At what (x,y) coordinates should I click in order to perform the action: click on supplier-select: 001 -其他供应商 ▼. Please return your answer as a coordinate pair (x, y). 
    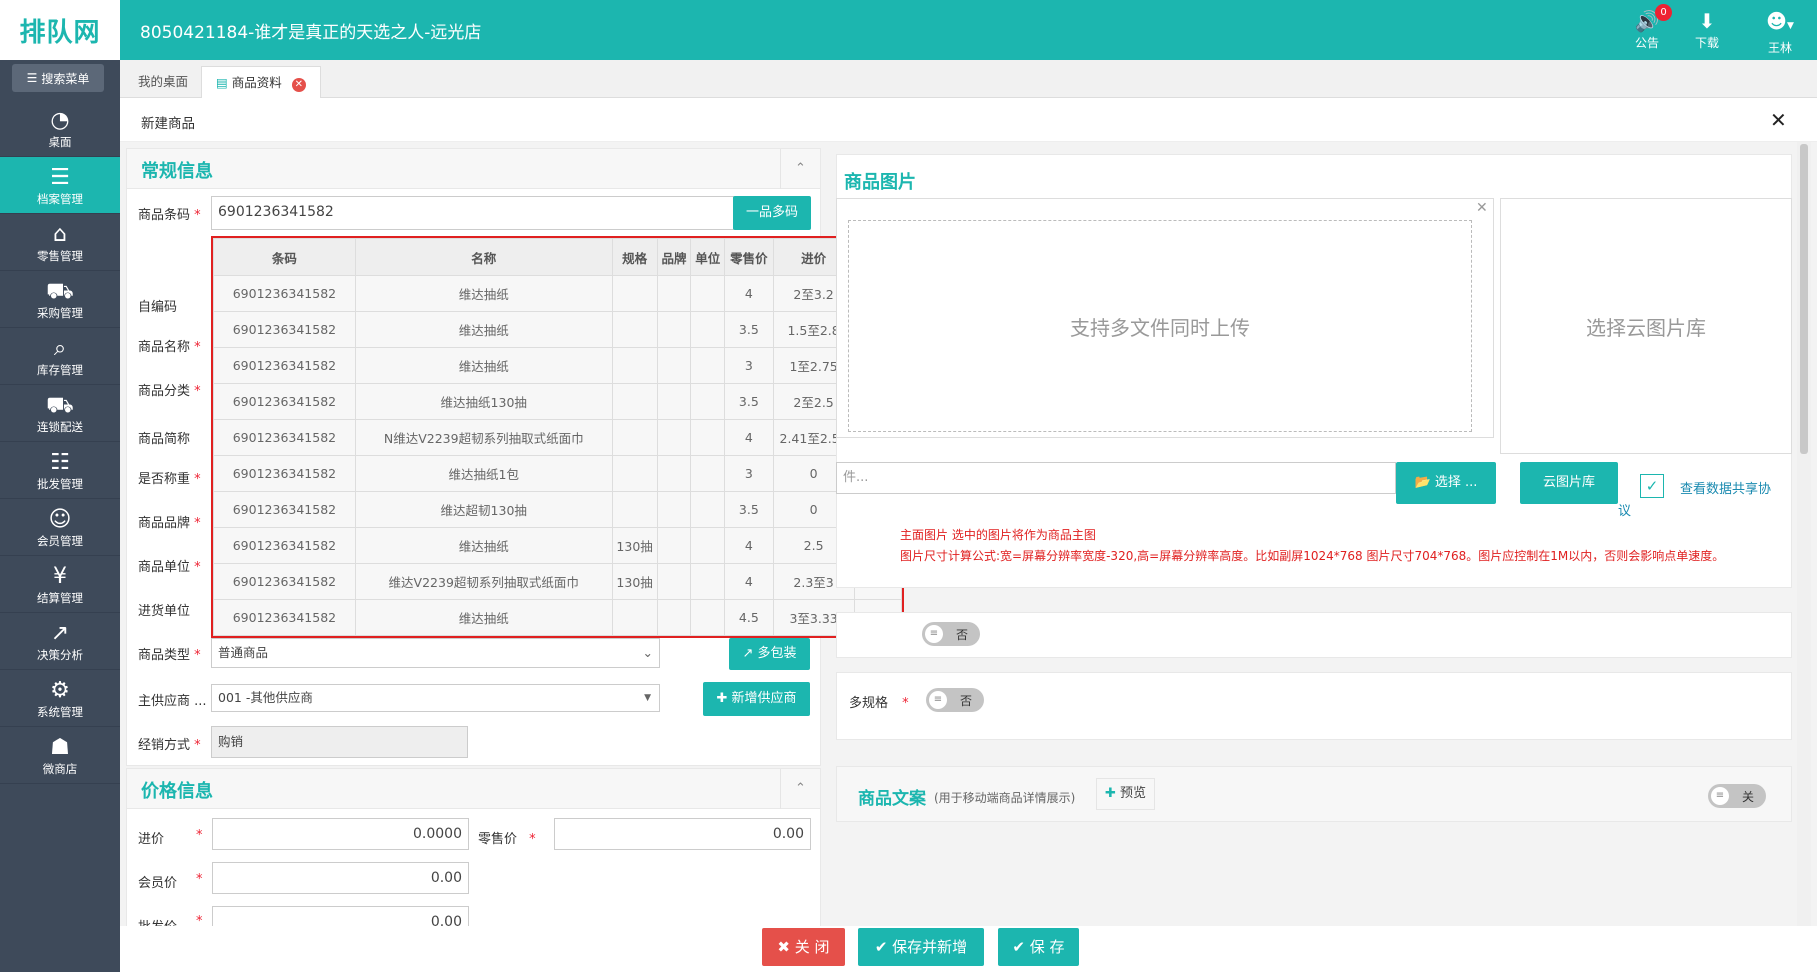
    Looking at the image, I should click on (435, 698).